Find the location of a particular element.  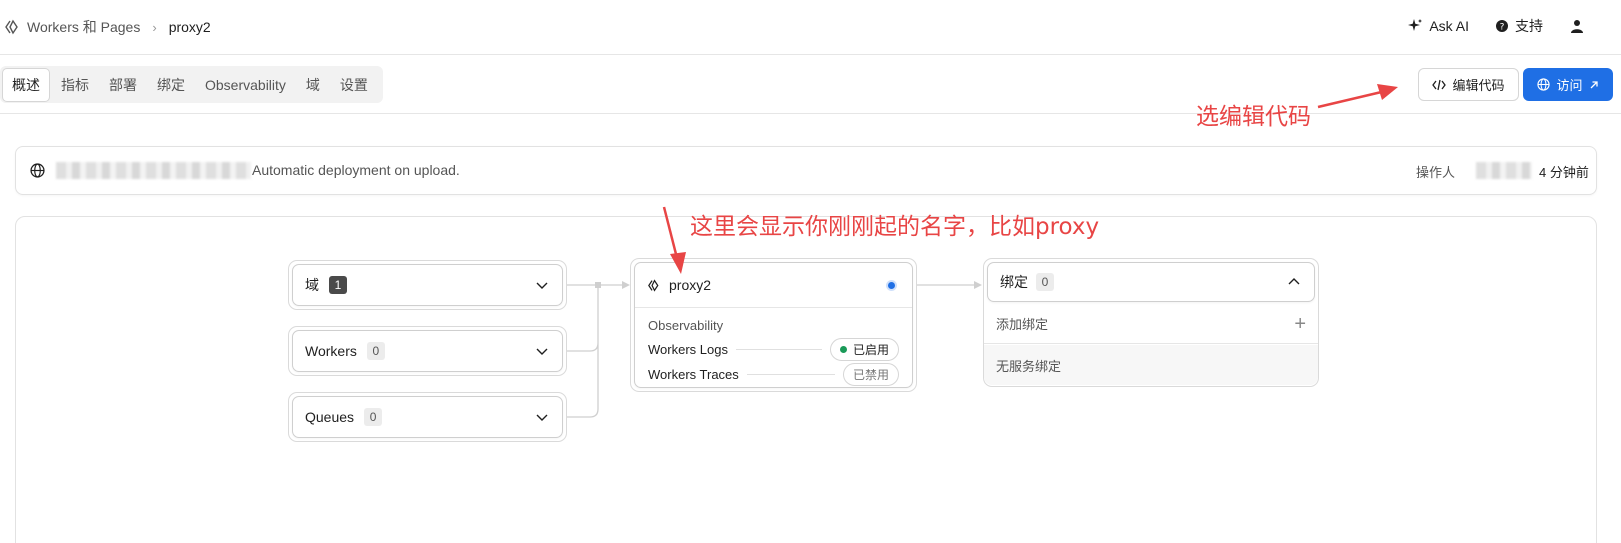

redacted-operator is located at coordinates (1504, 170).